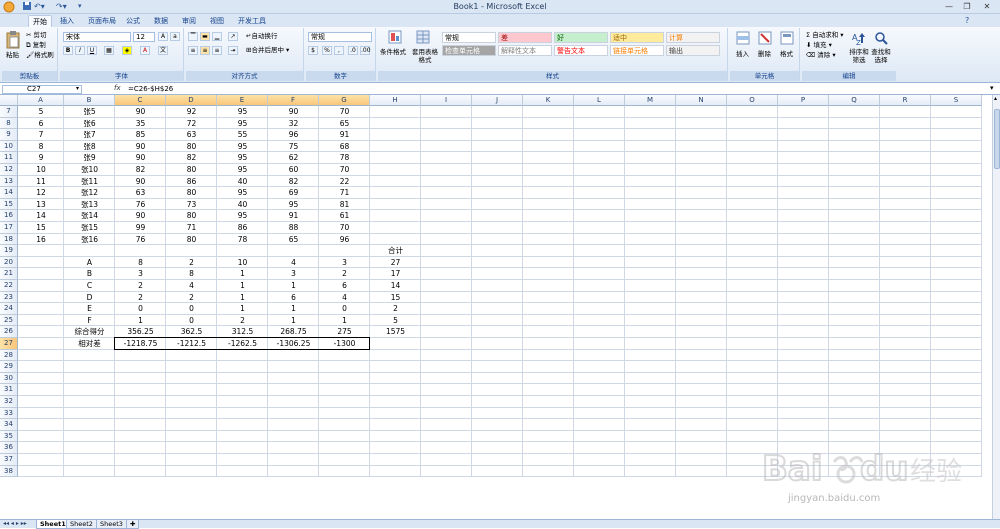 This screenshot has height=529, width=1000. What do you see at coordinates (293, 205) in the screenshot?
I see `cell-F15: 95` at bounding box center [293, 205].